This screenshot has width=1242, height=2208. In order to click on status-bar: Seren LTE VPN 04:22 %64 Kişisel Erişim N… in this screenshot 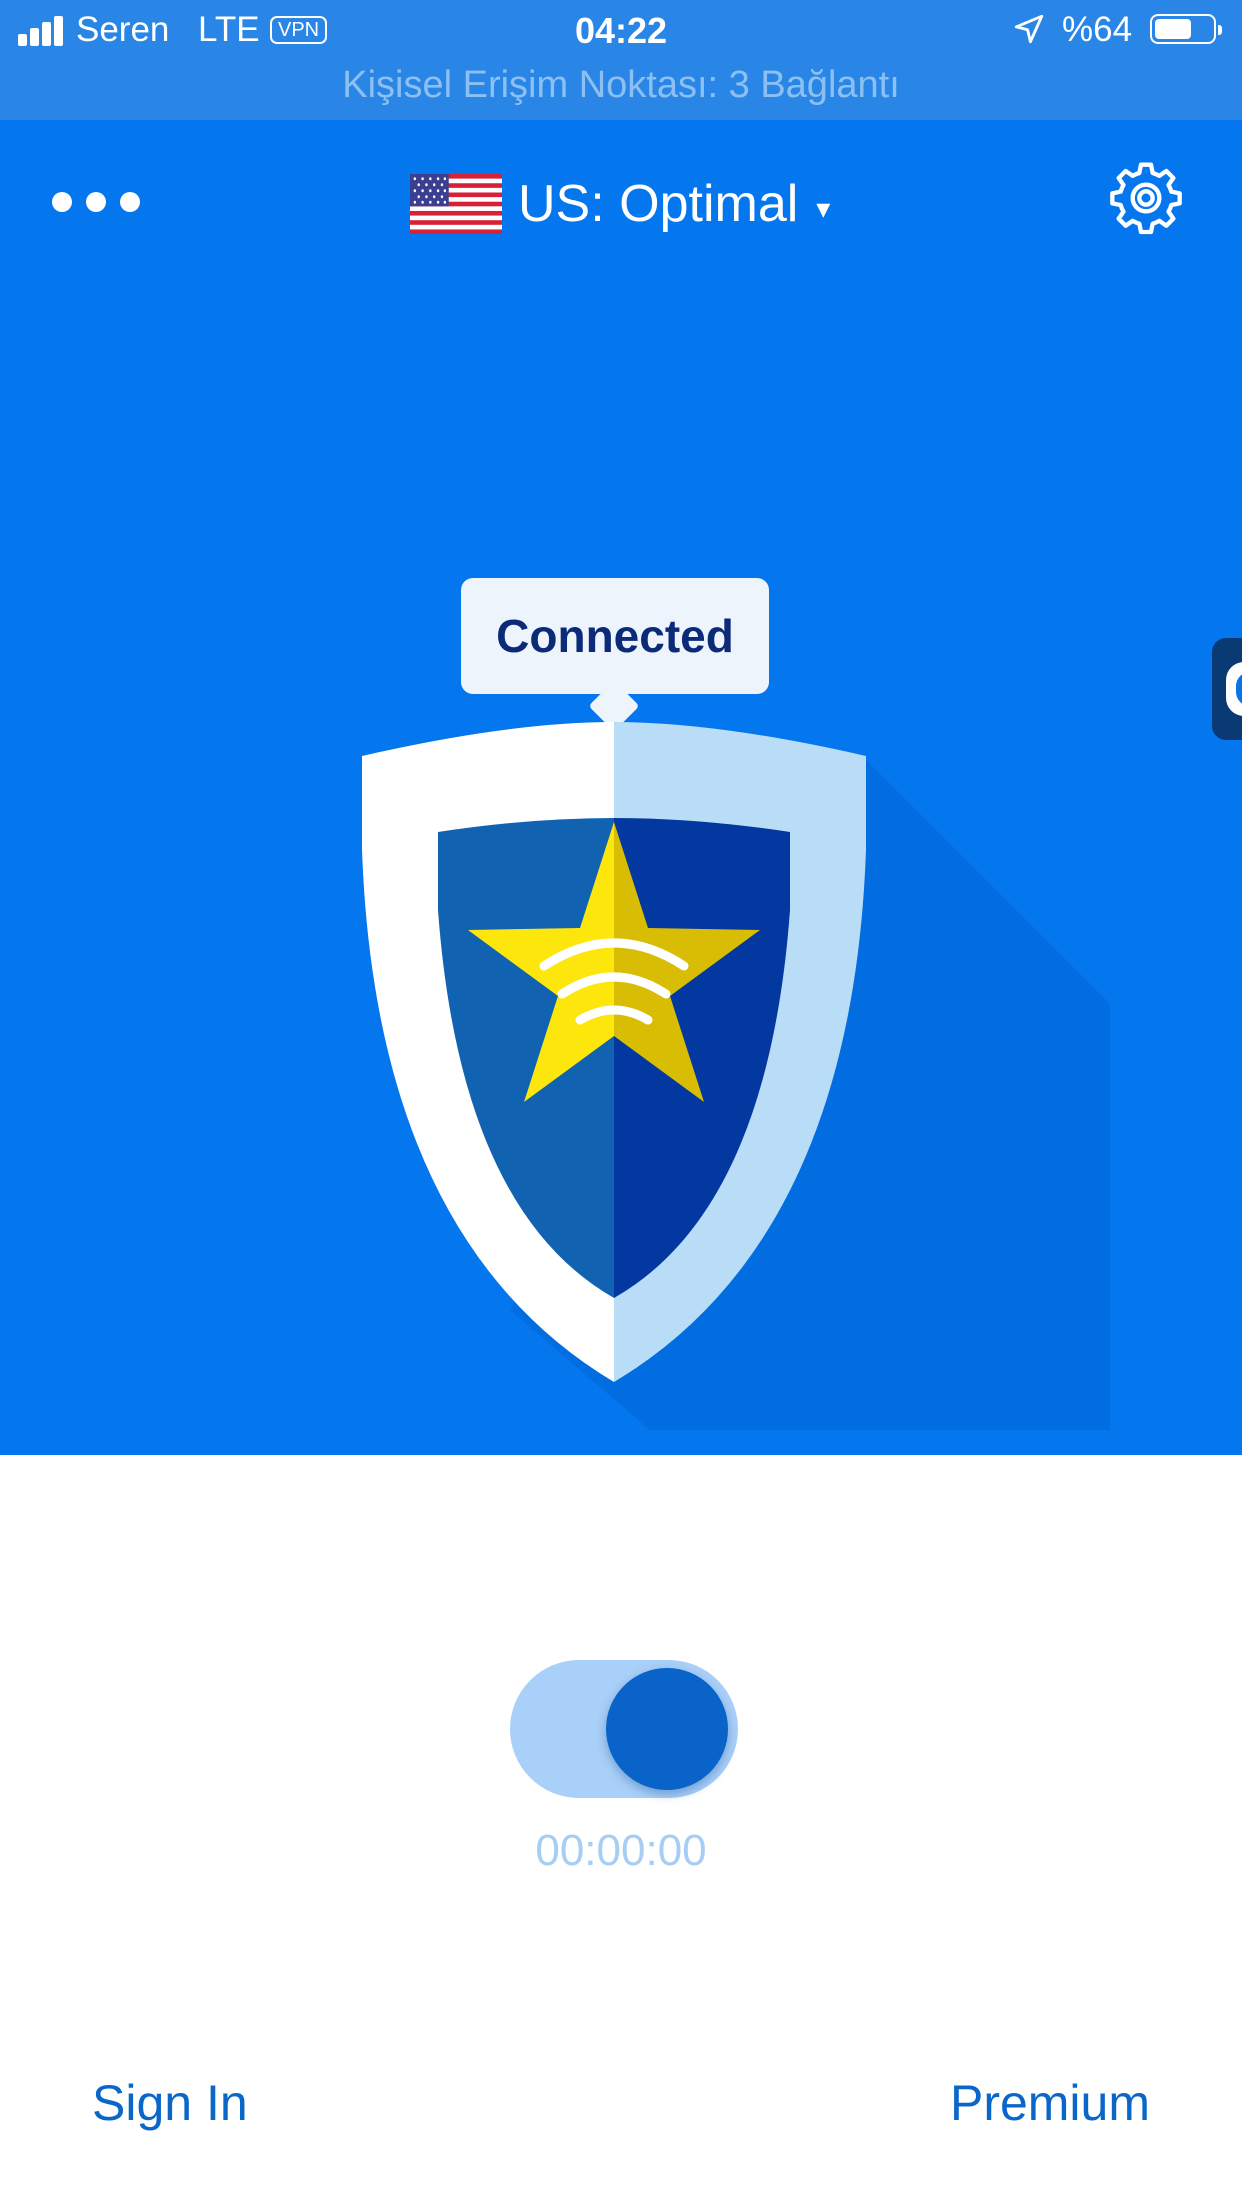, I will do `click(621, 60)`.